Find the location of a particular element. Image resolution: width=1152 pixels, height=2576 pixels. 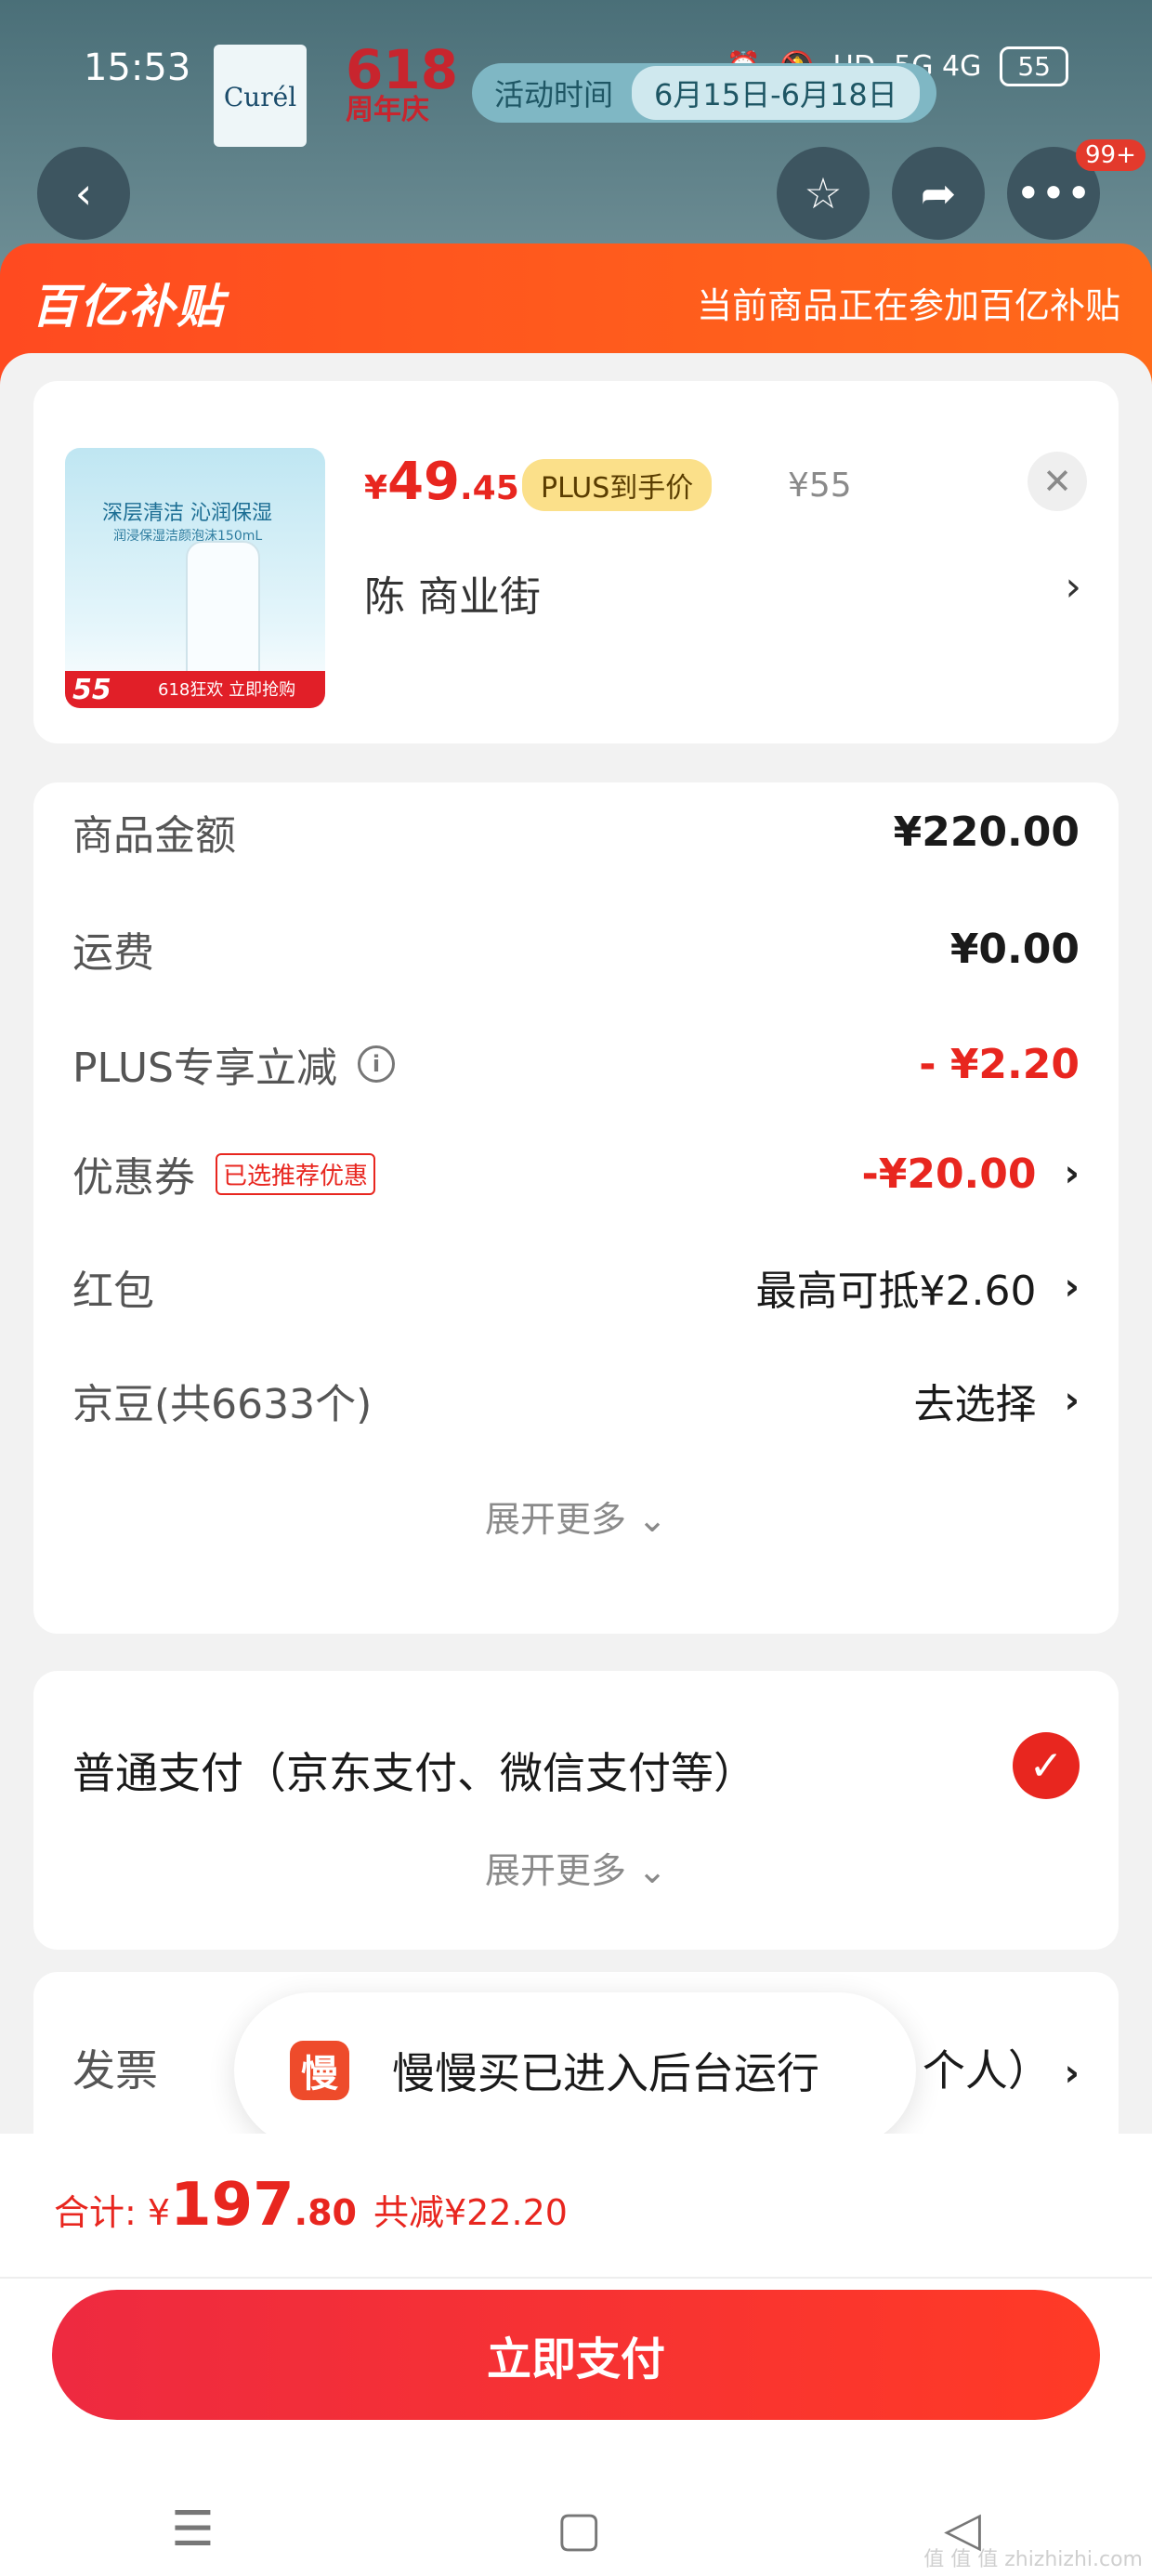

bottle-illustration is located at coordinates (223, 610).